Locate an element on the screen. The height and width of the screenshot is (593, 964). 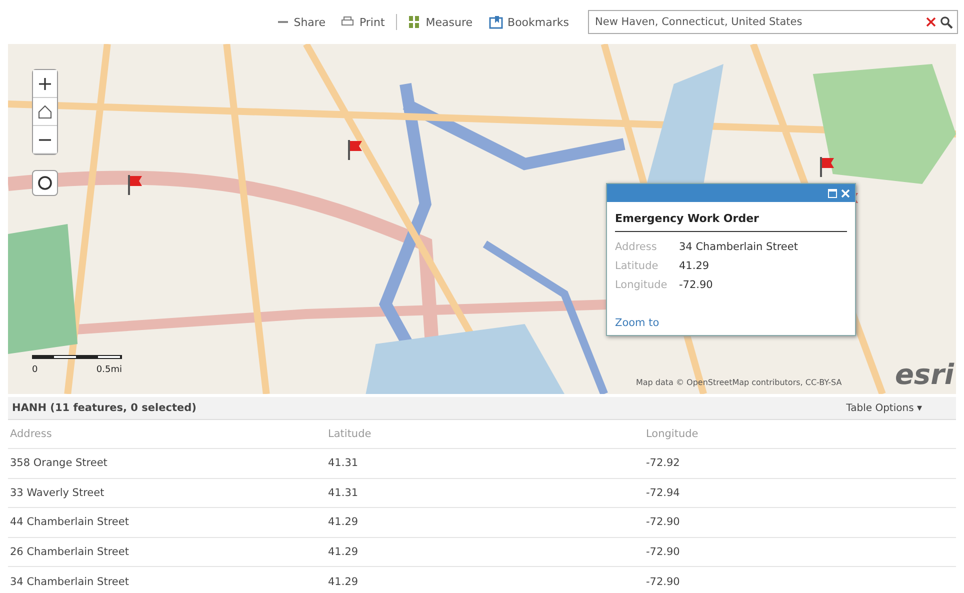
measure-icon is located at coordinates (414, 22).